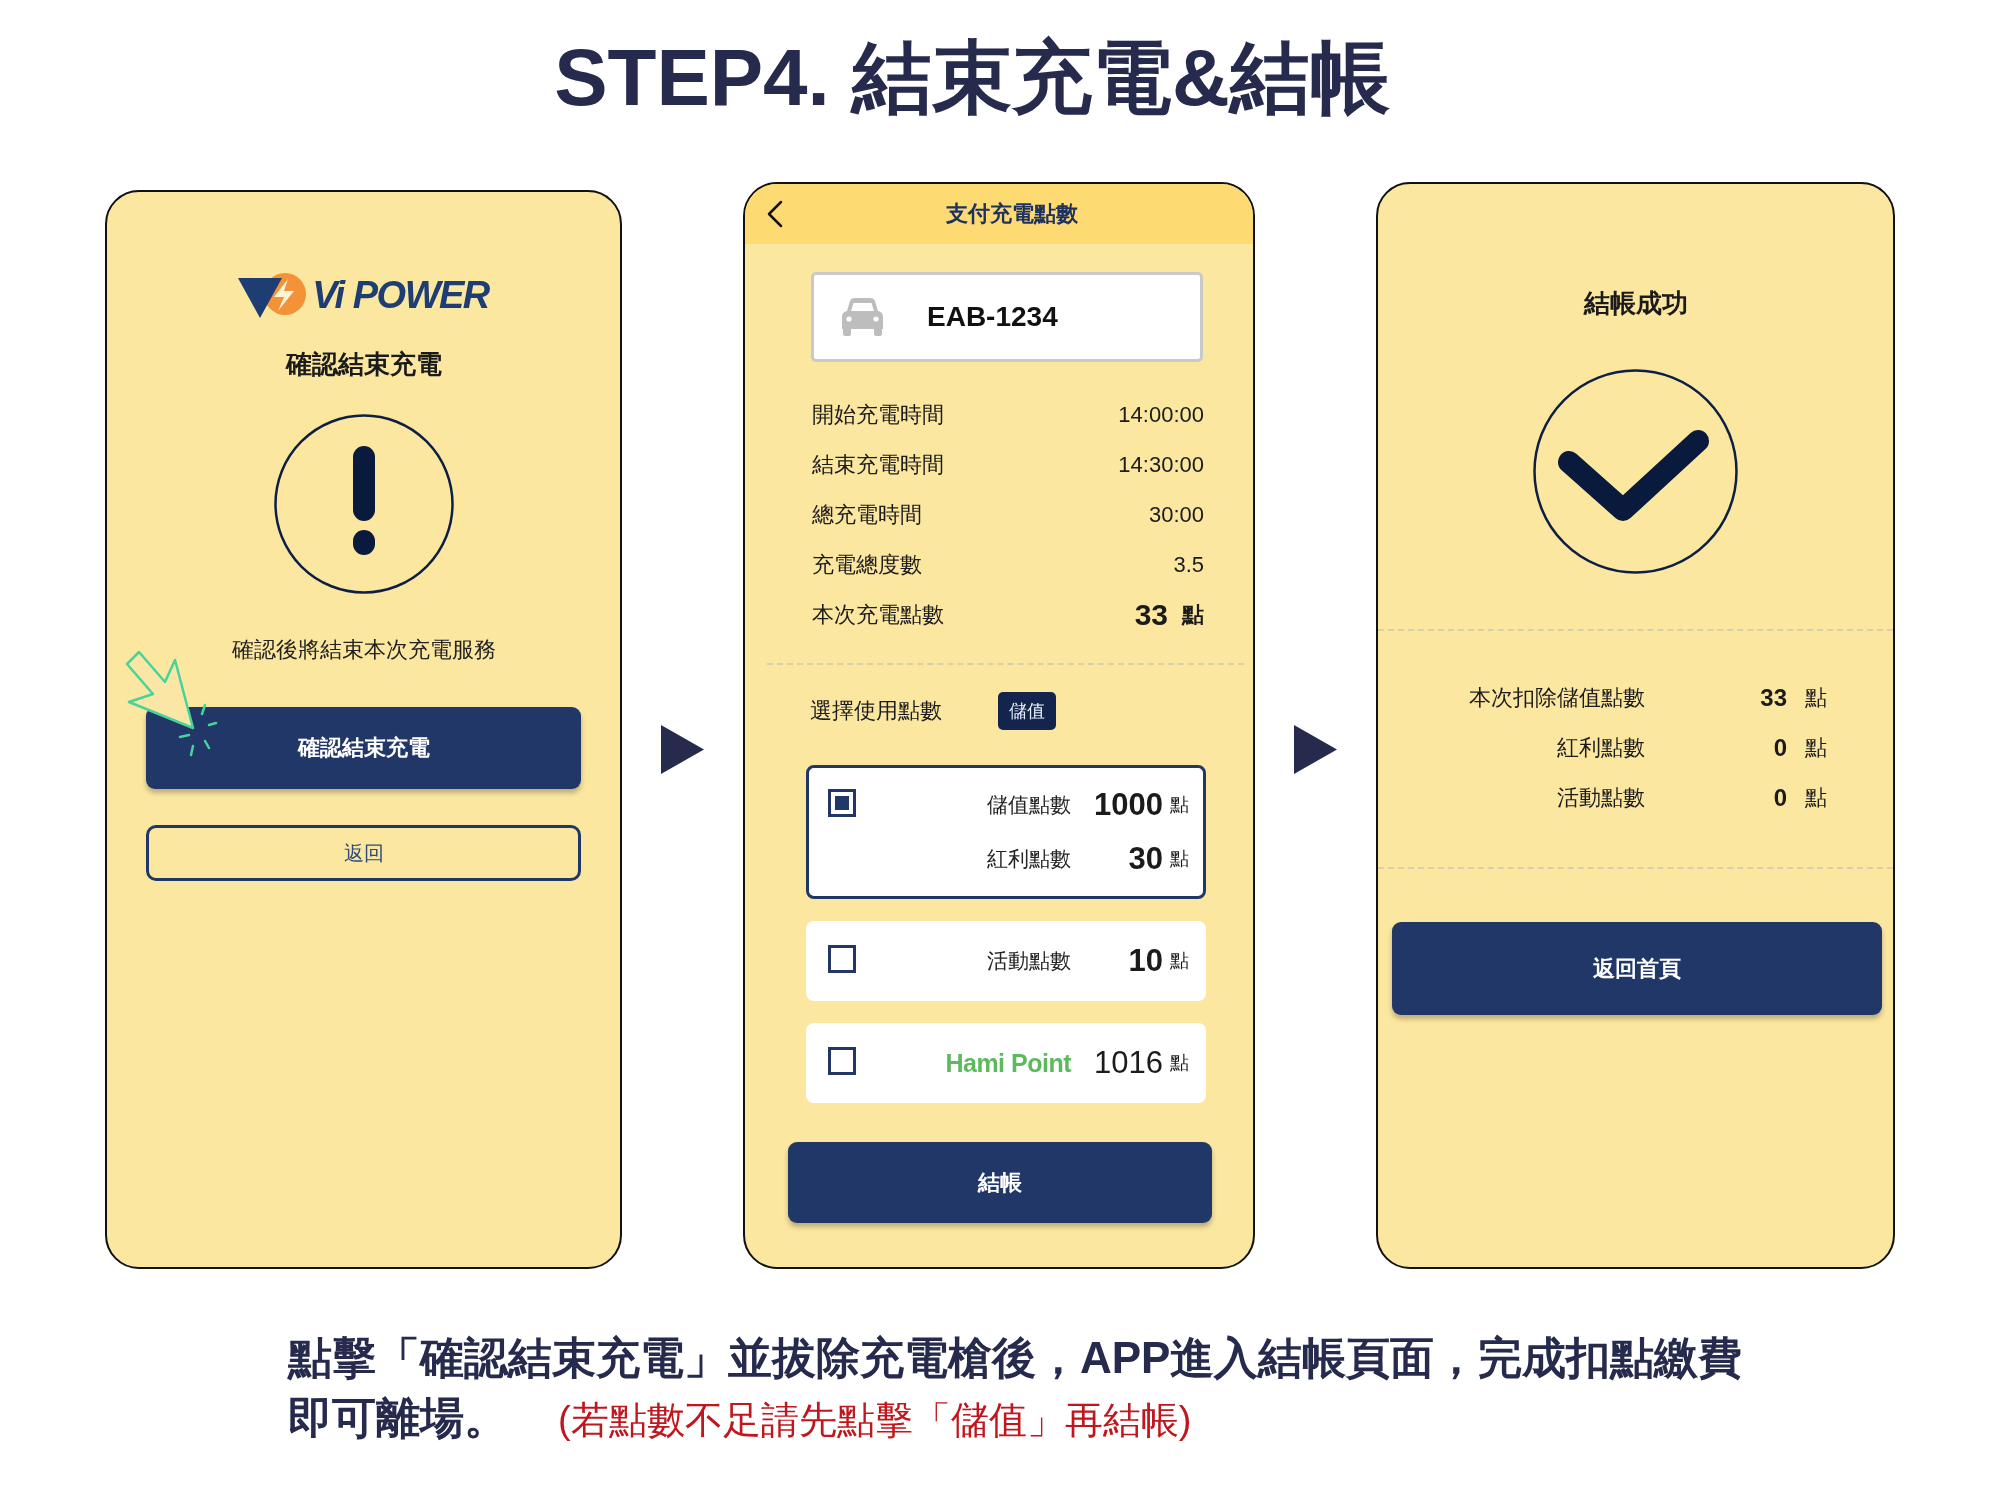 Image resolution: width=2000 pixels, height=1500 pixels. I want to click on header-title: 支付充電點數, so click(1012, 214).